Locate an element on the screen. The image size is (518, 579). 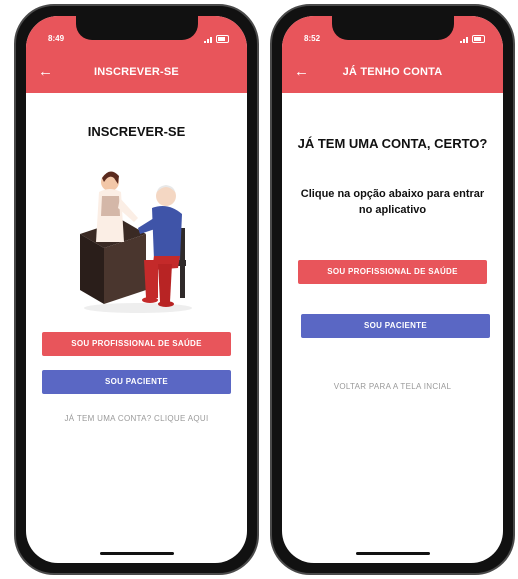
page-title: INSCREVER-SE is located at coordinates (136, 131).